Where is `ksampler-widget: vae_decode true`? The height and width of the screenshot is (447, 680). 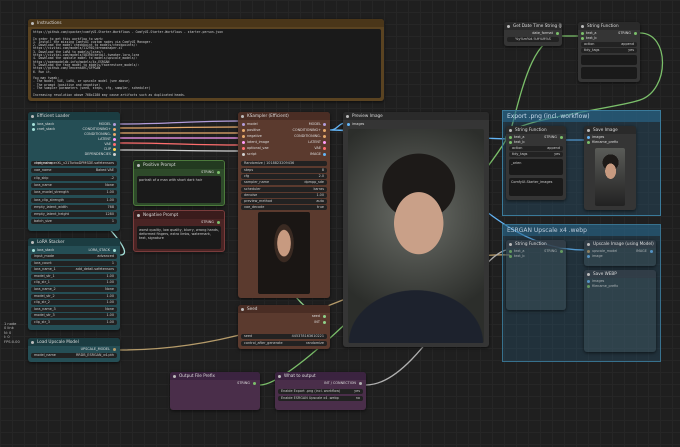 ksampler-widget: vae_decode true is located at coordinates (284, 208).